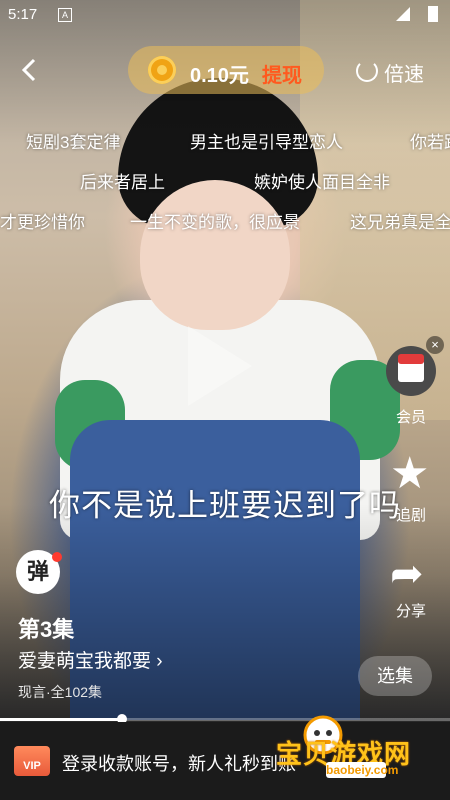 The image size is (450, 800). I want to click on withdraw-button: 提现, so click(282, 73).